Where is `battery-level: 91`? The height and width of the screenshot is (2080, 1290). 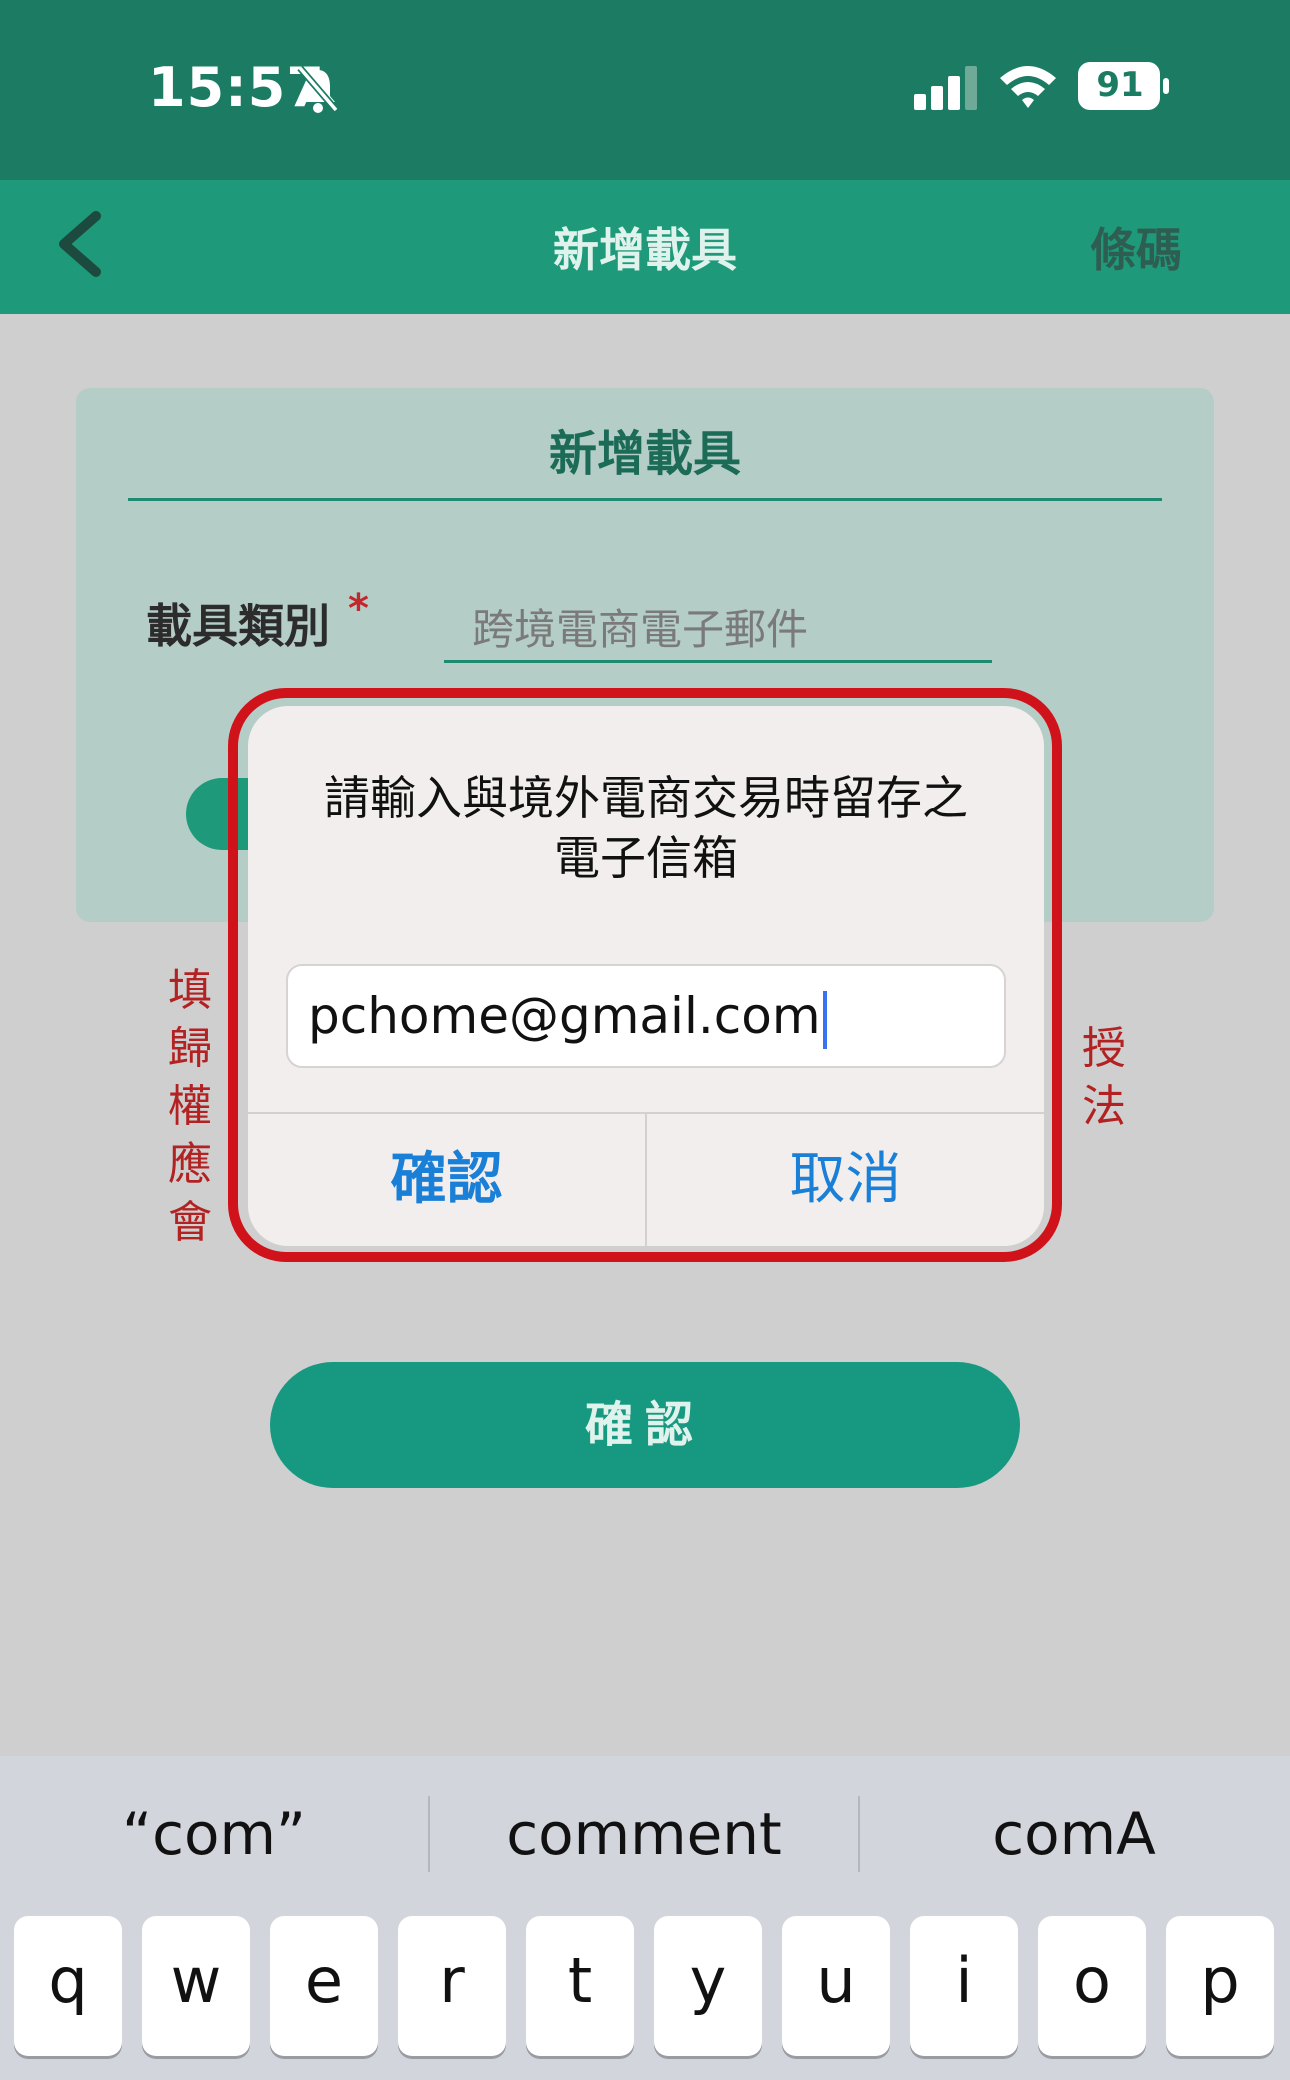 battery-level: 91 is located at coordinates (1120, 85).